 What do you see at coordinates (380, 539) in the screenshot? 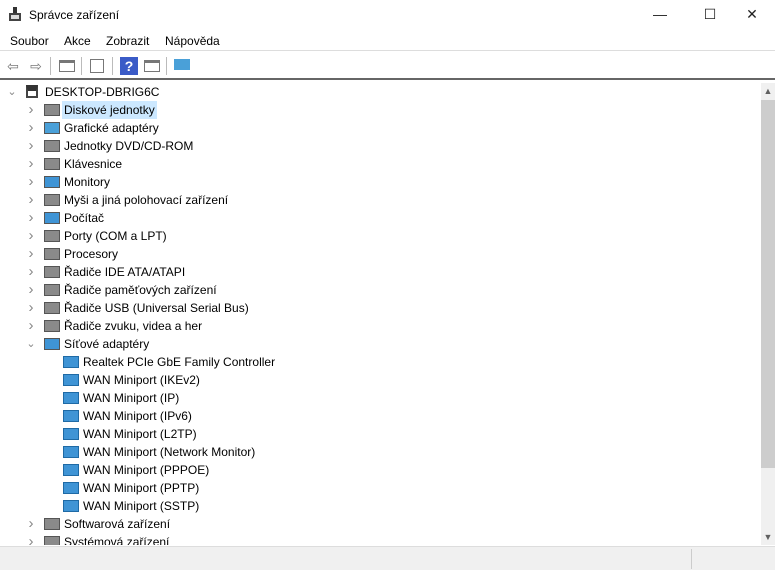
I see `tree-category: › Systémová zařízení` at bounding box center [380, 539].